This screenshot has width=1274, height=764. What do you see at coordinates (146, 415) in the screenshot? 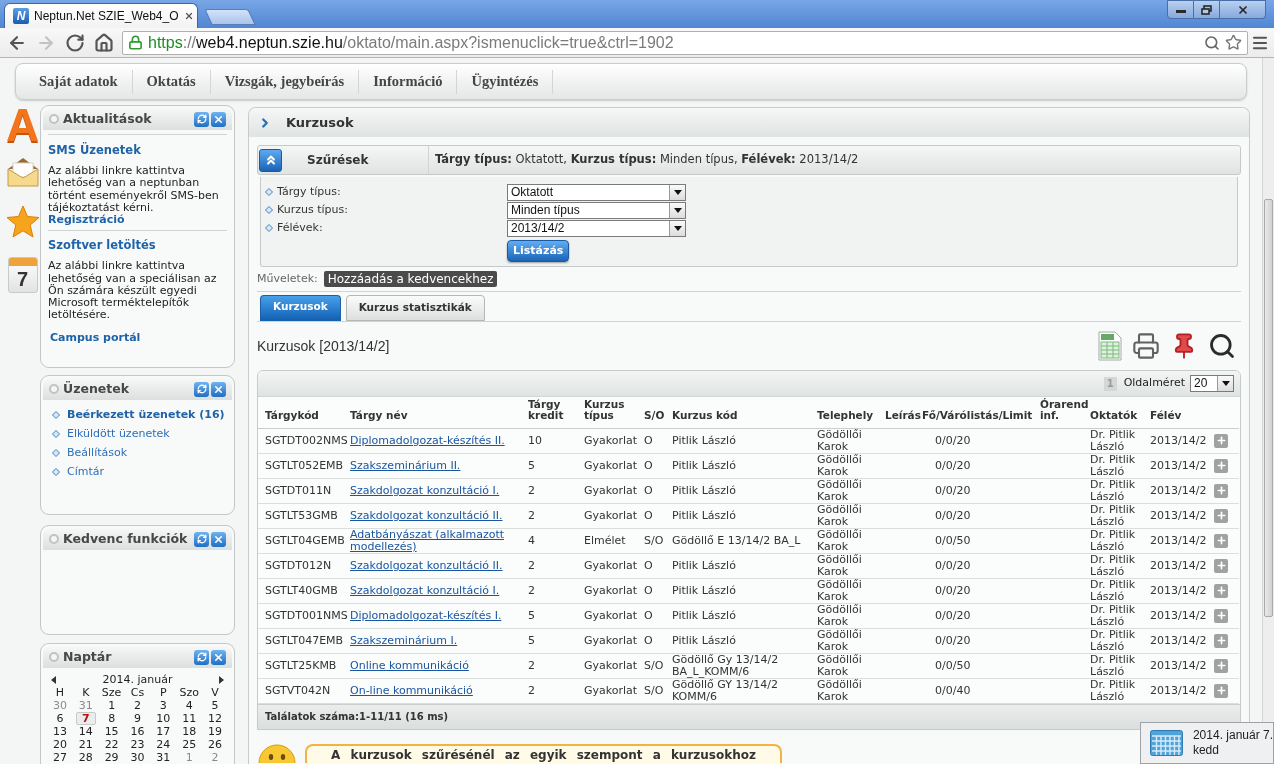
I see `message-folder-link: Beérkezett üzenetek (16)` at bounding box center [146, 415].